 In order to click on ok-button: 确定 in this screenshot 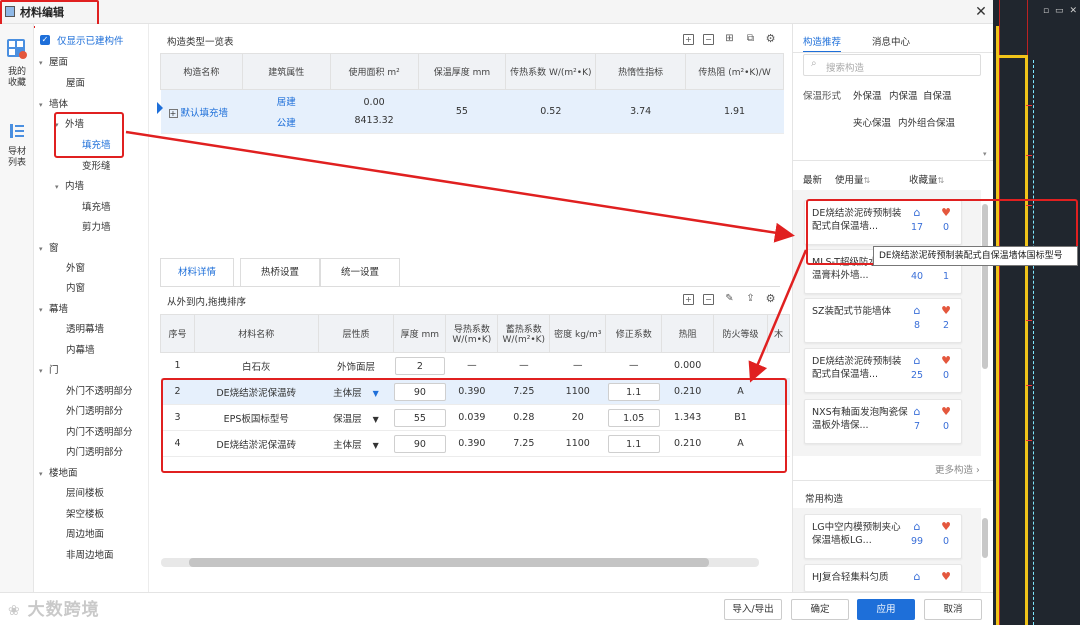, I will do `click(820, 609)`.